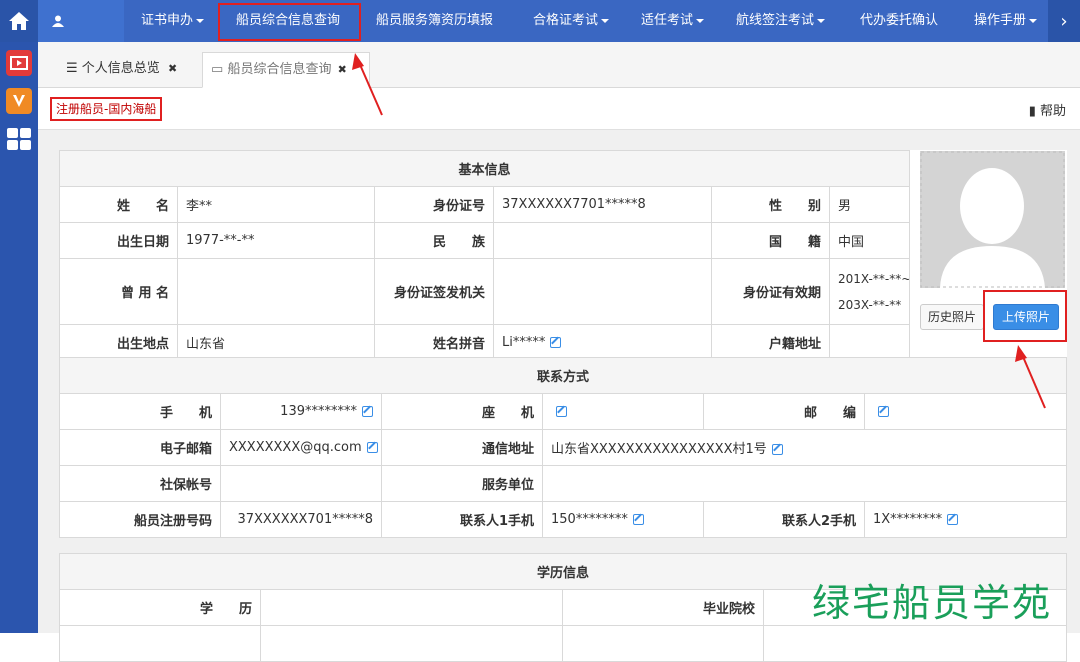  I want to click on social-account-label: 社保帐号, so click(140, 483).